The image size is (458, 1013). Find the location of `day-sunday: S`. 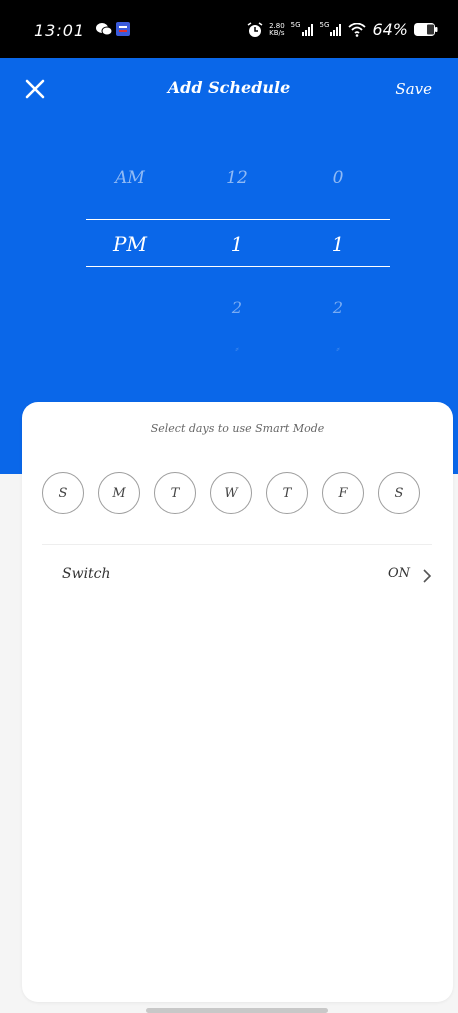

day-sunday: S is located at coordinates (63, 493).